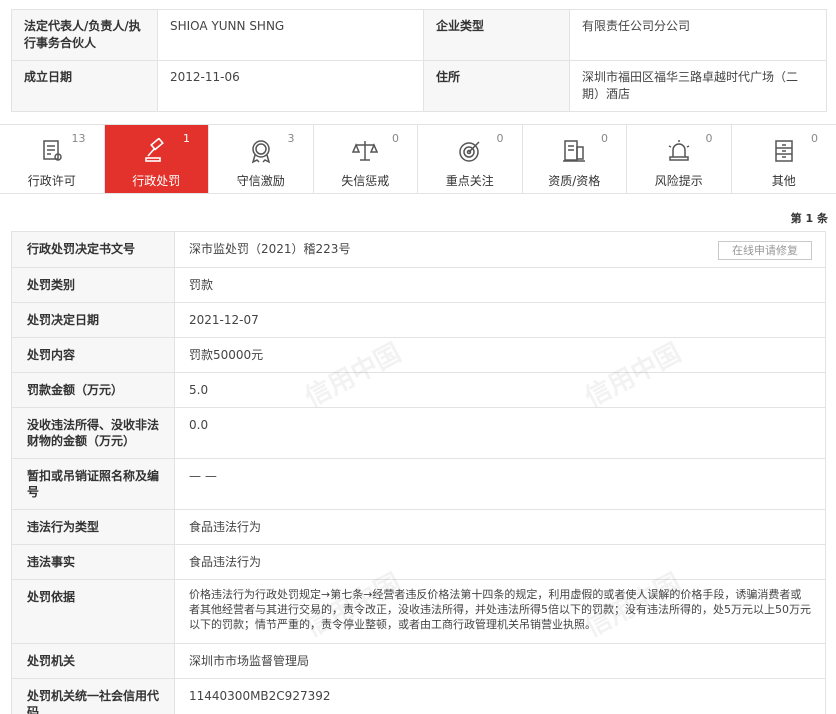 The width and height of the screenshot is (836, 714). Describe the element at coordinates (270, 249) in the screenshot. I see `decision-number-value: 深市监处罚（2021）稽223号` at that location.